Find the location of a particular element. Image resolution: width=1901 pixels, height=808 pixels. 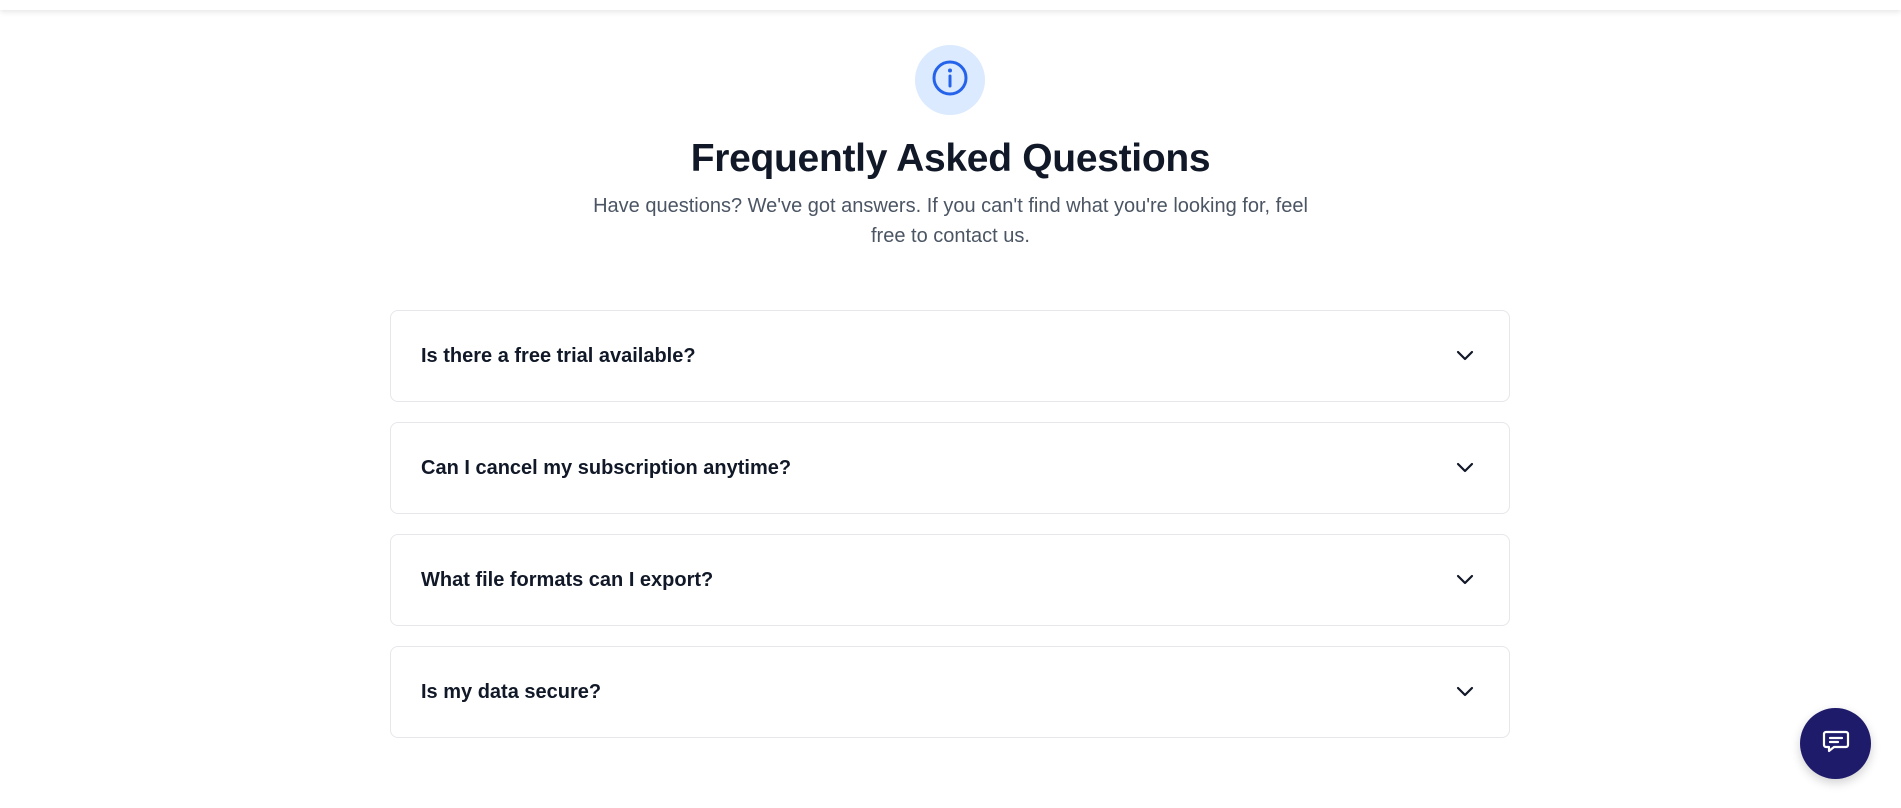

faq-question: Is my data secure? is located at coordinates (511, 691).